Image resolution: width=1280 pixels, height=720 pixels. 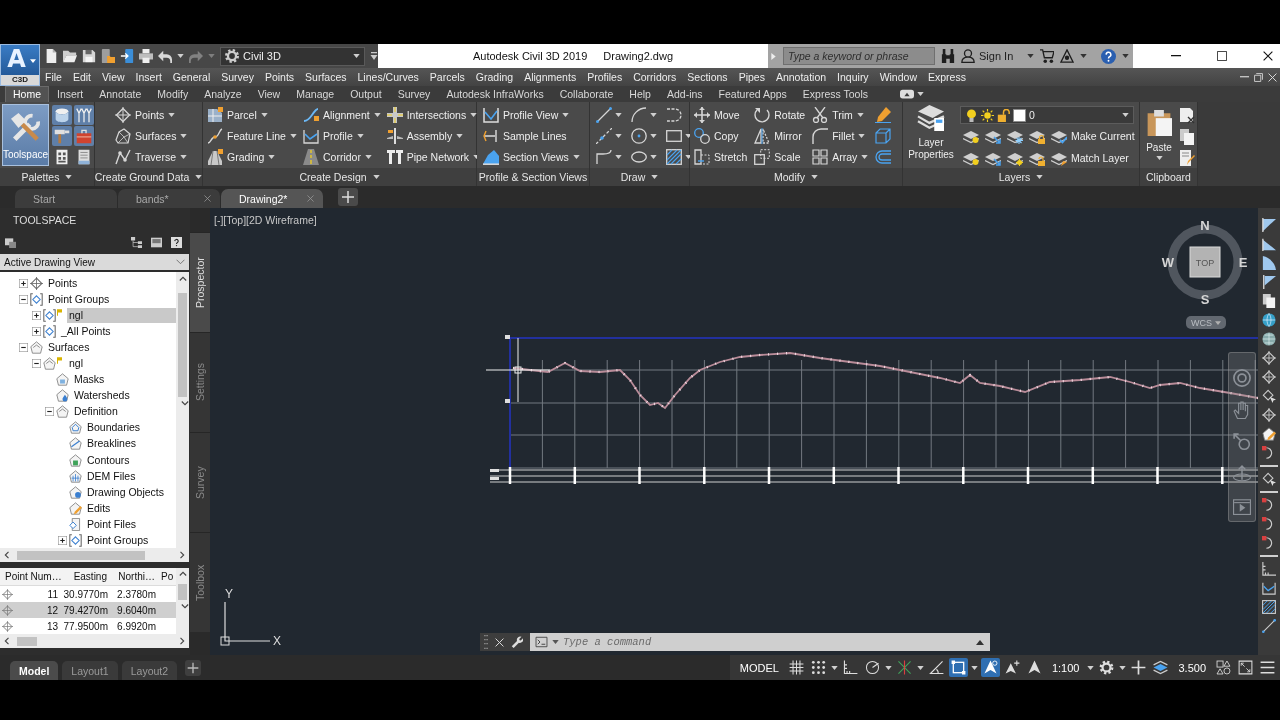 I want to click on tree-item: _All Points, so click(x=86, y=331).